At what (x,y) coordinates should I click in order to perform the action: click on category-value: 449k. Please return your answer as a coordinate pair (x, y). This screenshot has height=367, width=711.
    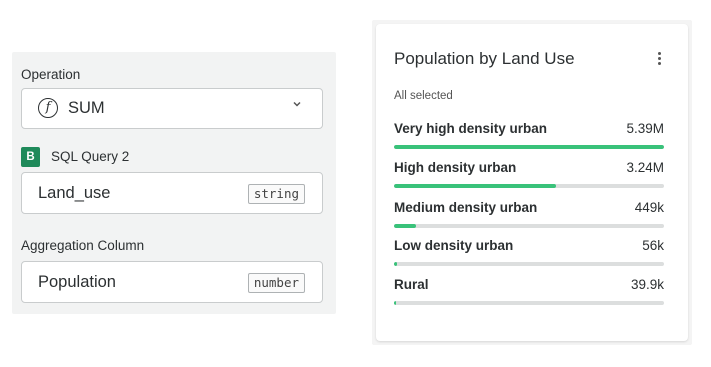
    Looking at the image, I should click on (649, 207).